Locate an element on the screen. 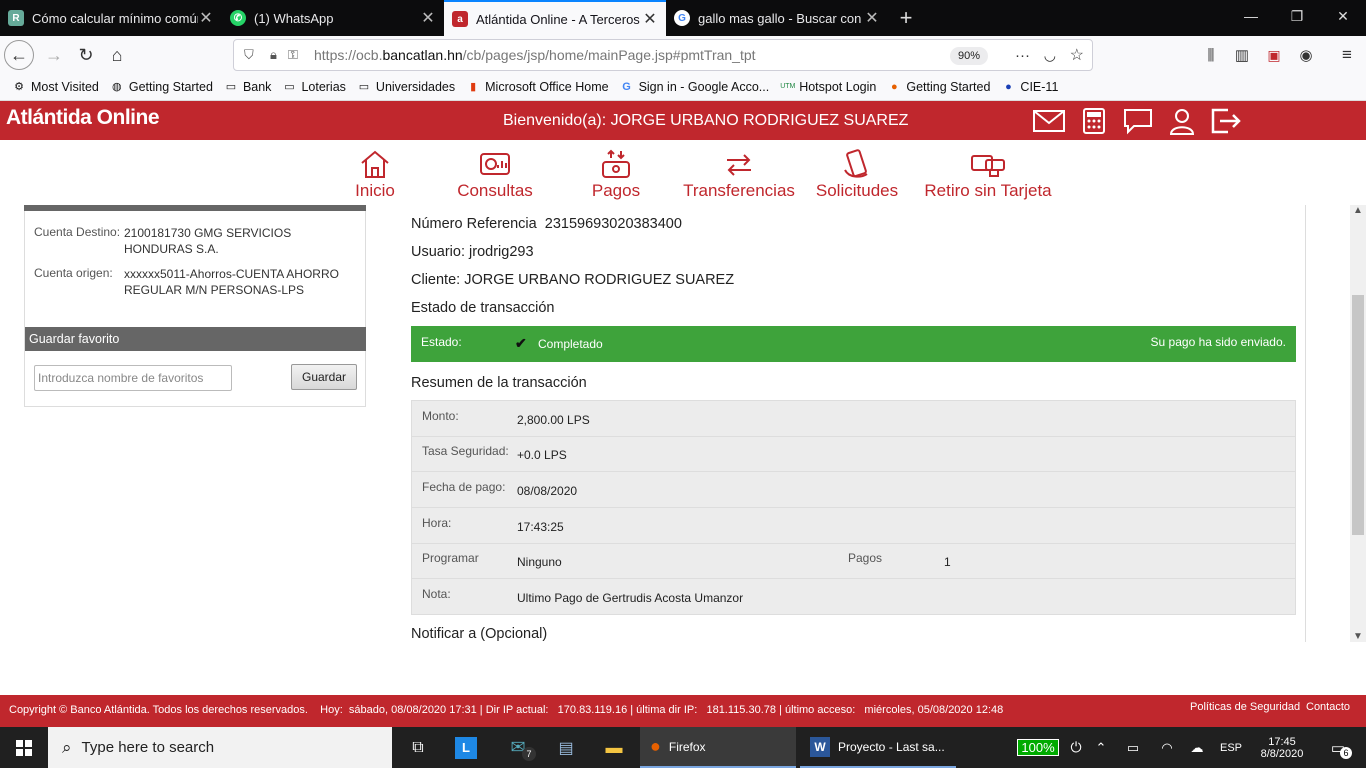  tab-title: gallo mas gallo - Buscar con G is located at coordinates (781, 18).